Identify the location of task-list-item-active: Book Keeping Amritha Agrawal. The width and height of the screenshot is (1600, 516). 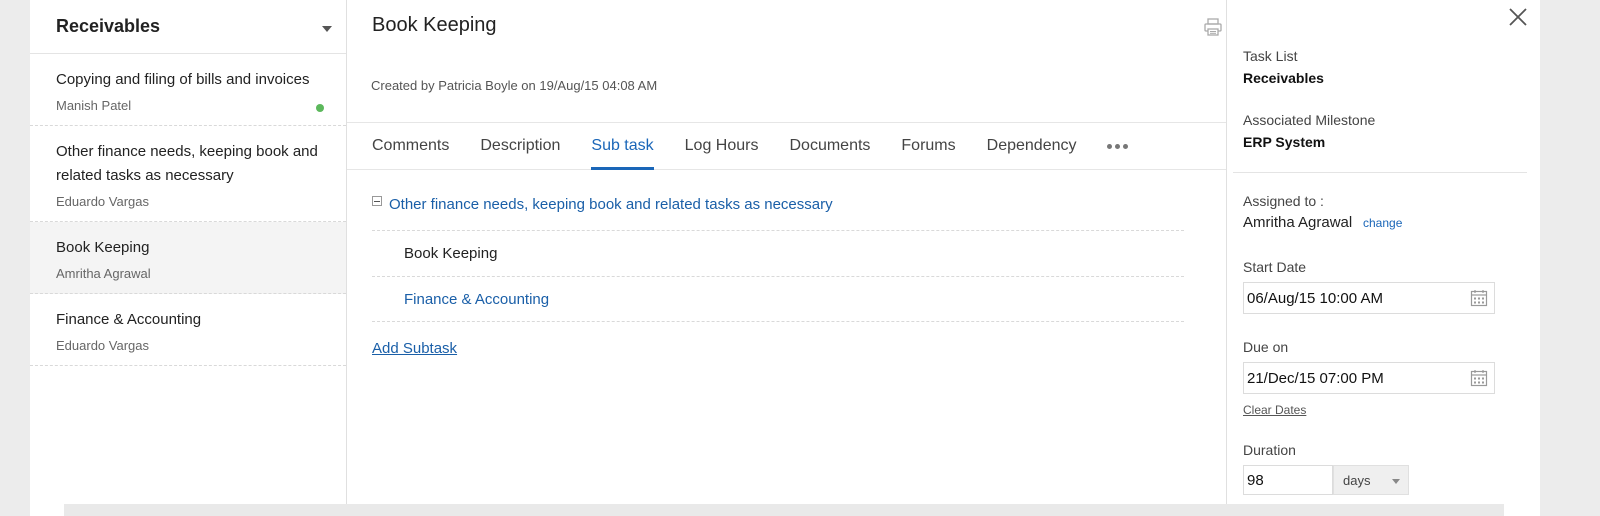
(188, 258).